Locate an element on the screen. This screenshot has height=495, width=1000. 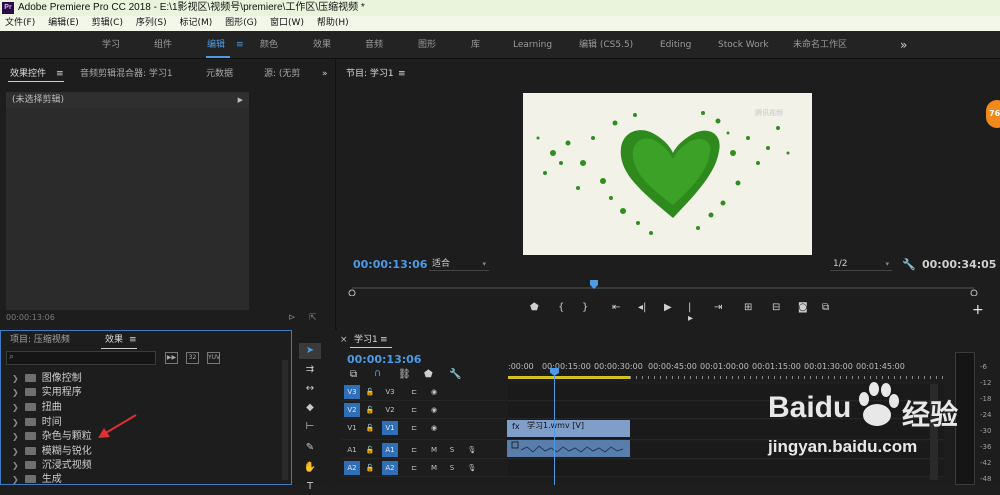
playback-resolution-select: 1/2 ▾ is located at coordinates (861, 264).